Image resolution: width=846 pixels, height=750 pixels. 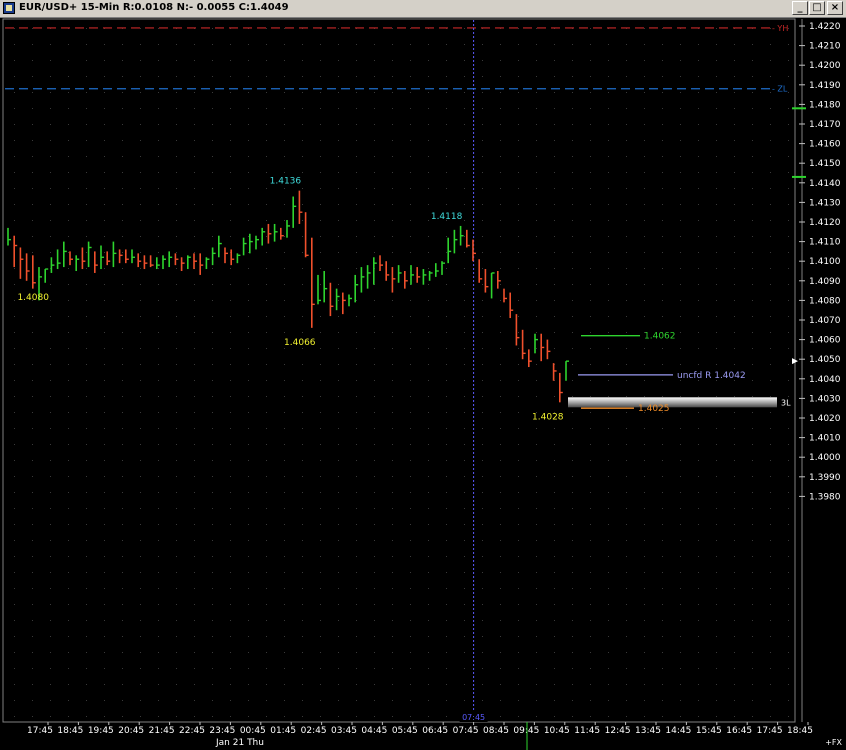 I want to click on y-tick-label: 1.4090, so click(x=825, y=282).